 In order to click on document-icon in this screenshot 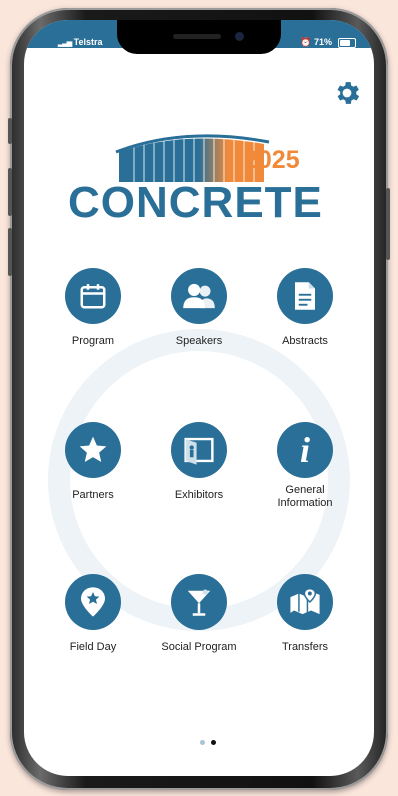, I will do `click(305, 296)`.